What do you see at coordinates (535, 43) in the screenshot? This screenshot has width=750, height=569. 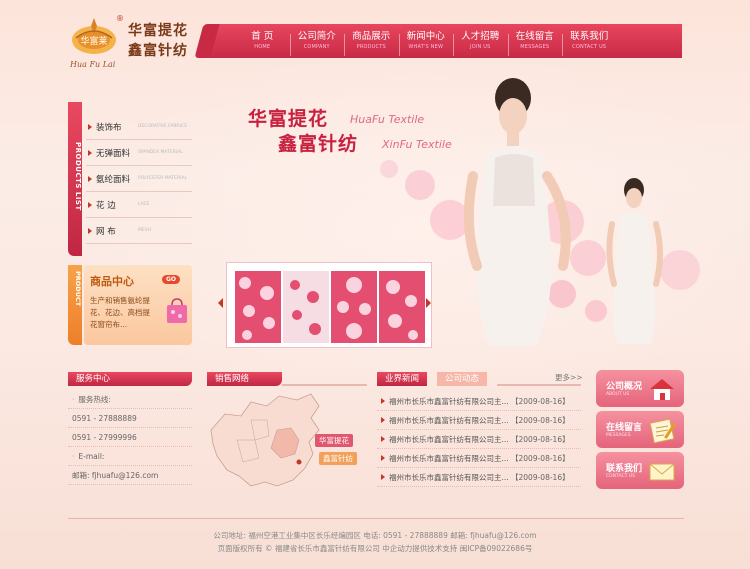 I see `nav-messages: 在线留言 MESSAGES` at bounding box center [535, 43].